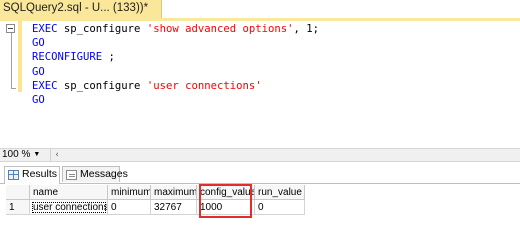 Image resolution: width=520 pixels, height=245 pixels. Describe the element at coordinates (129, 207) in the screenshot. I see `cell-minimum: 0` at that location.